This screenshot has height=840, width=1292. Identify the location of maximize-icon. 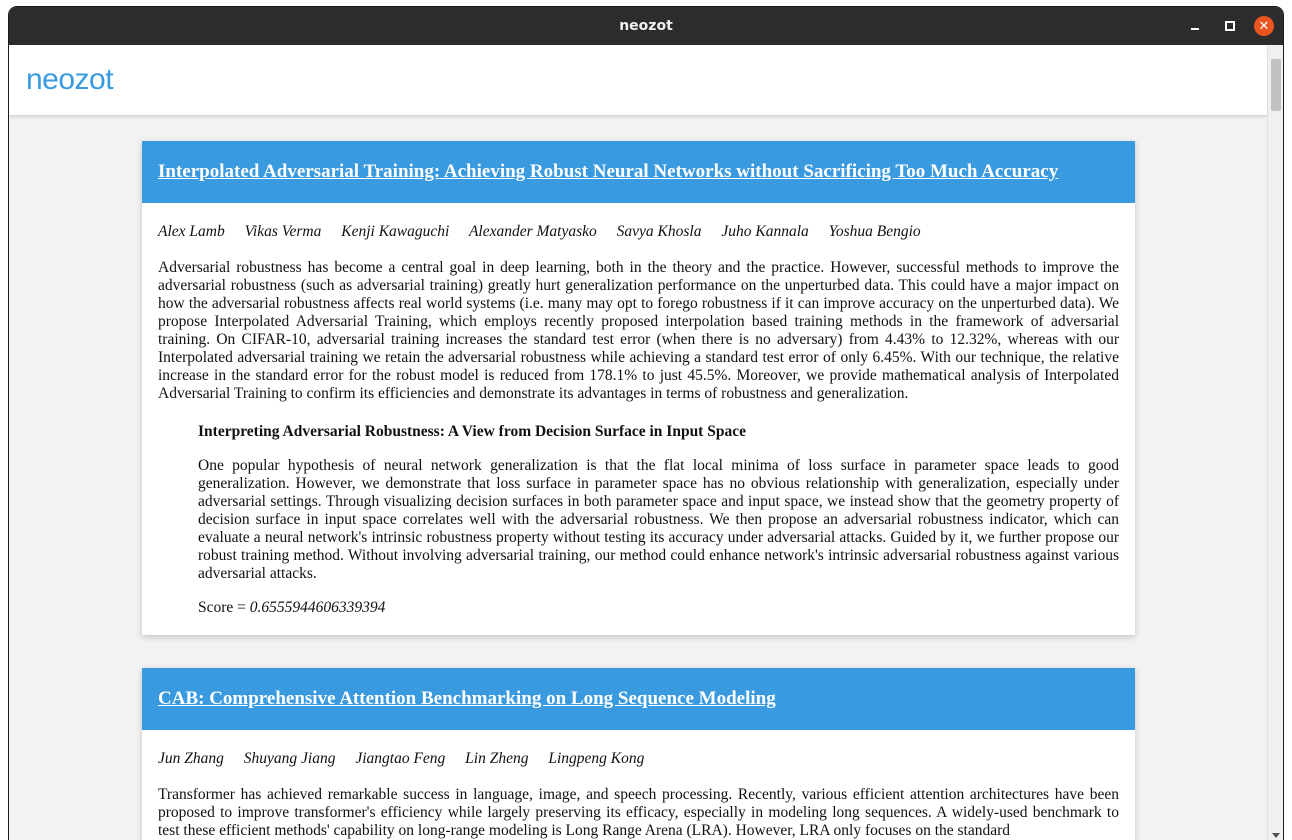
(1230, 26).